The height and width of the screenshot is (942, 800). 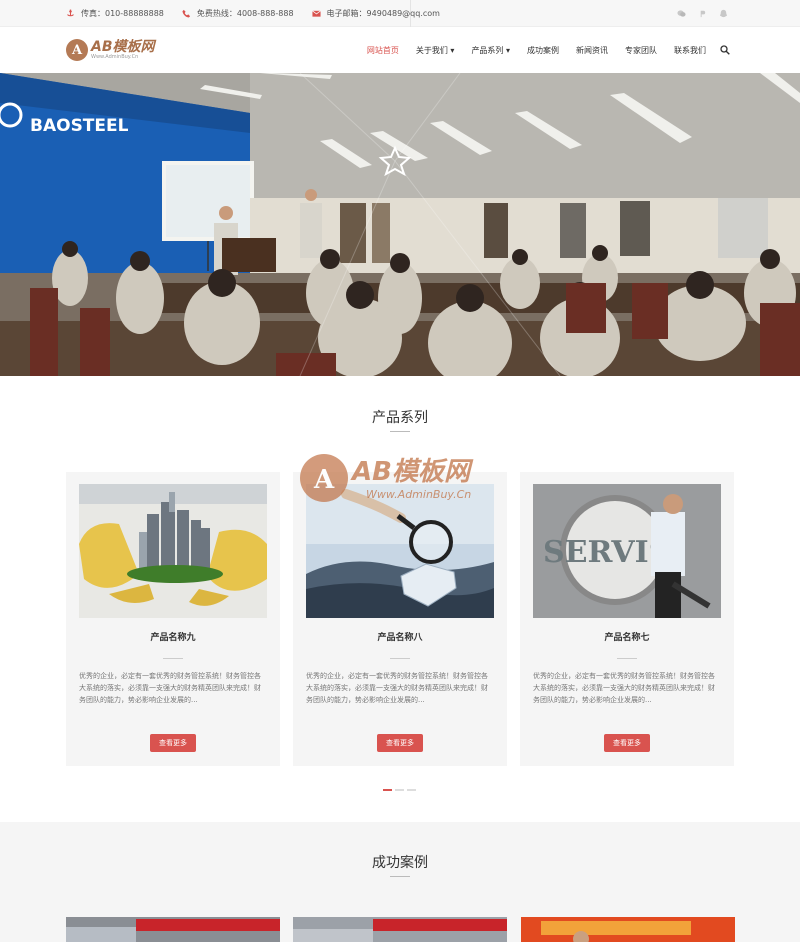 What do you see at coordinates (316, 13) in the screenshot?
I see `envelope-icon` at bounding box center [316, 13].